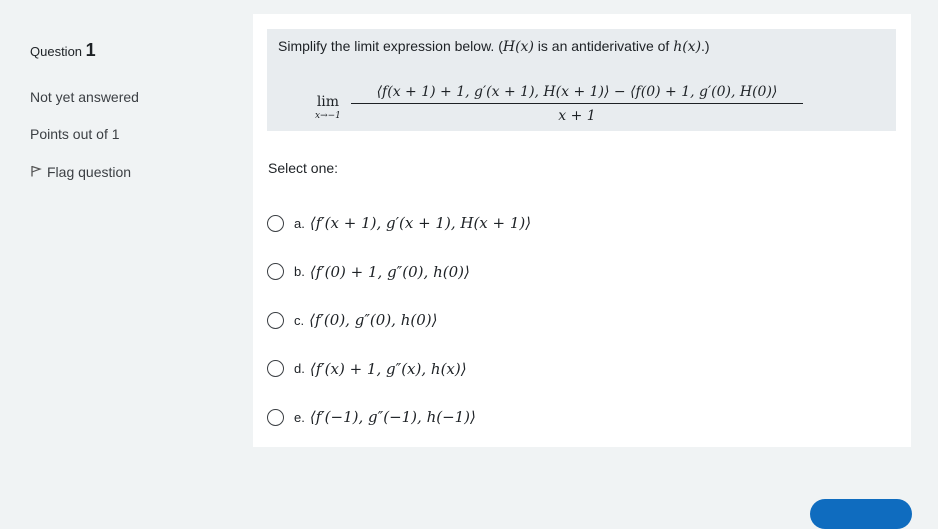 The image size is (938, 529). I want to click on flag-question-label: Flag question, so click(89, 172).